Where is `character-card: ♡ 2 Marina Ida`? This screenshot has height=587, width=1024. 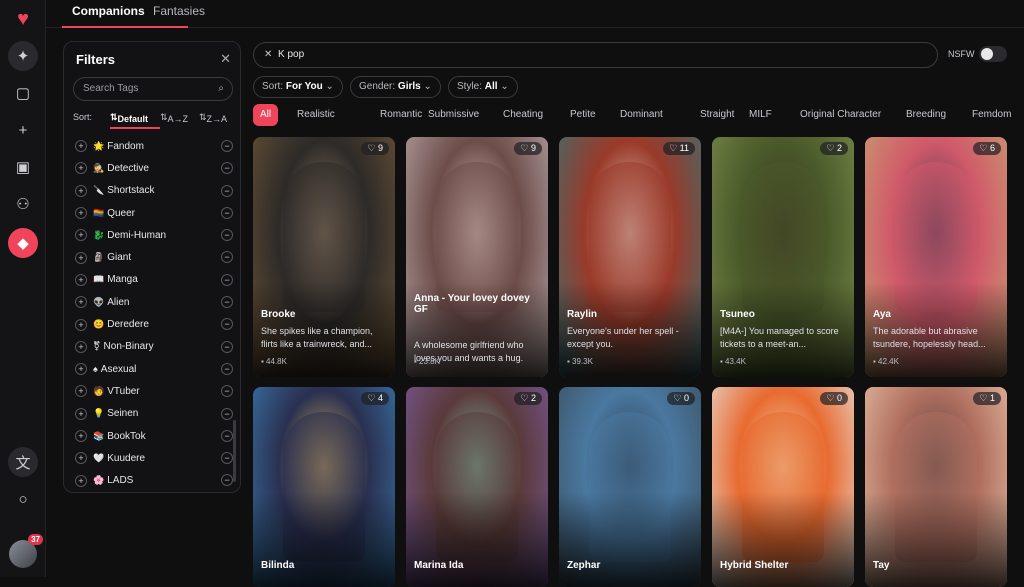 character-card: ♡ 2 Marina Ida is located at coordinates (477, 487).